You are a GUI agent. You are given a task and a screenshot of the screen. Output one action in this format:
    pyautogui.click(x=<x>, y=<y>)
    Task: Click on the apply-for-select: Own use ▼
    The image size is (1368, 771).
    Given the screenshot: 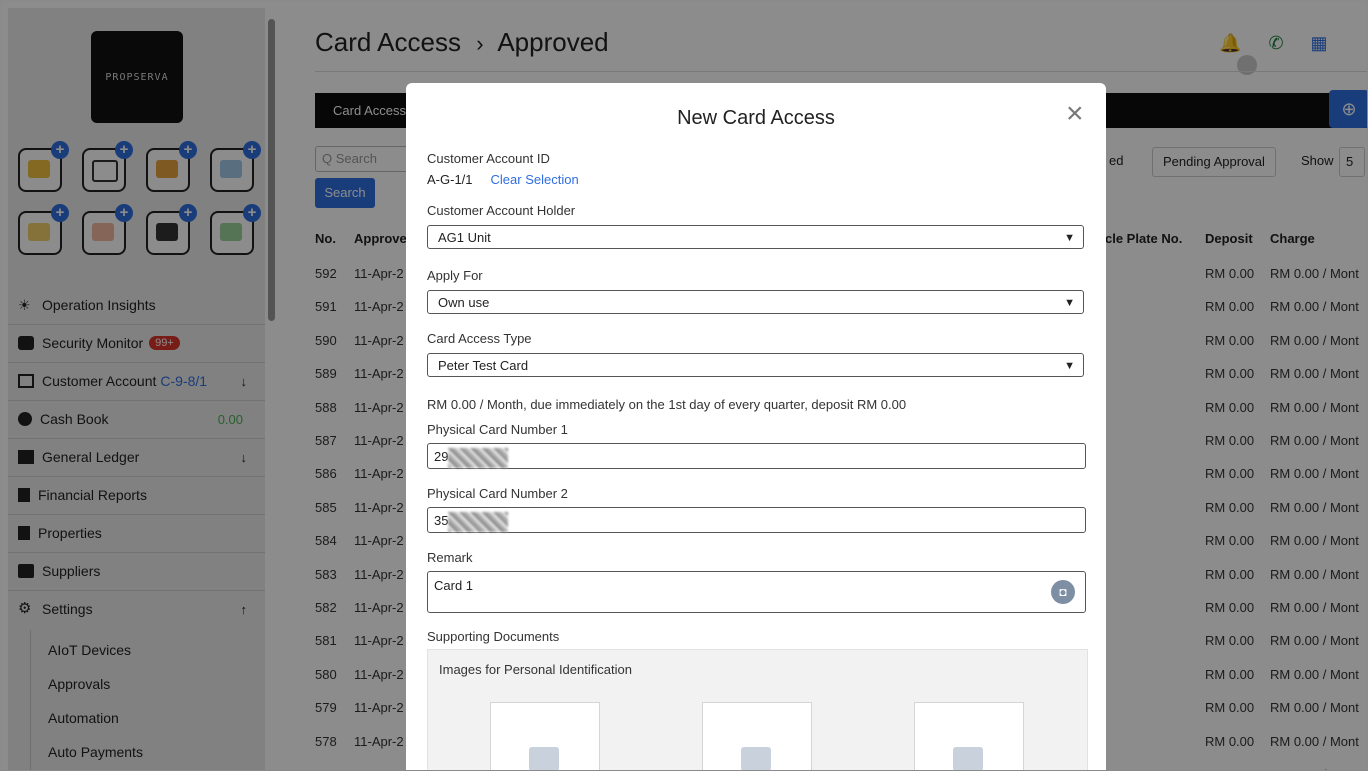 What is the action you would take?
    pyautogui.click(x=755, y=302)
    